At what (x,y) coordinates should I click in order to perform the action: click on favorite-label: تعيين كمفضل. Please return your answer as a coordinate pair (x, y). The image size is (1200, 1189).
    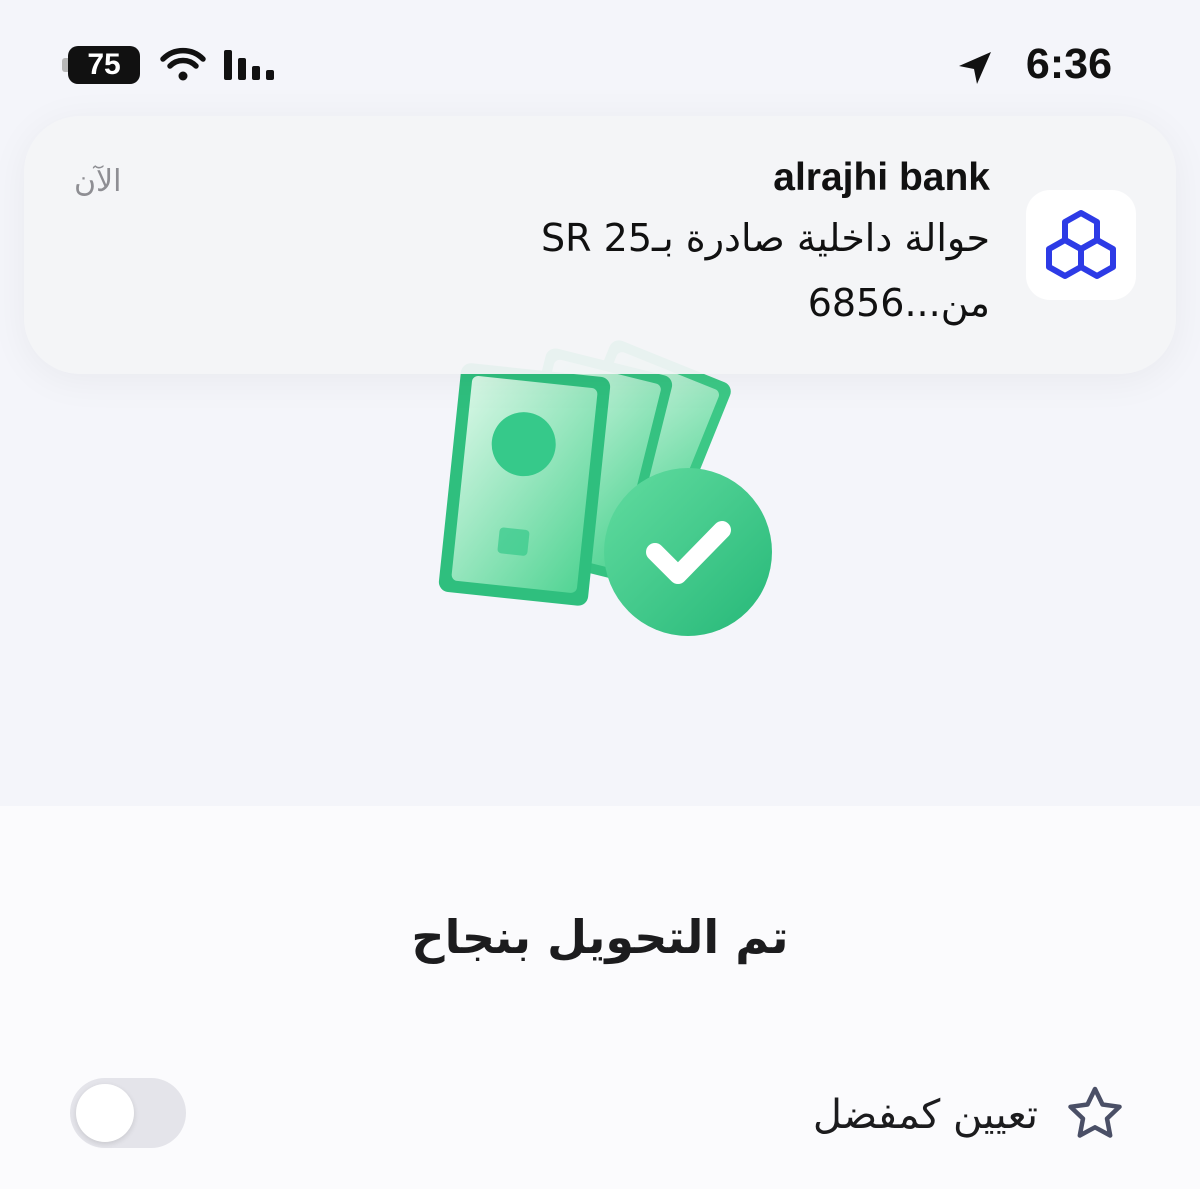
    Looking at the image, I should click on (925, 1115).